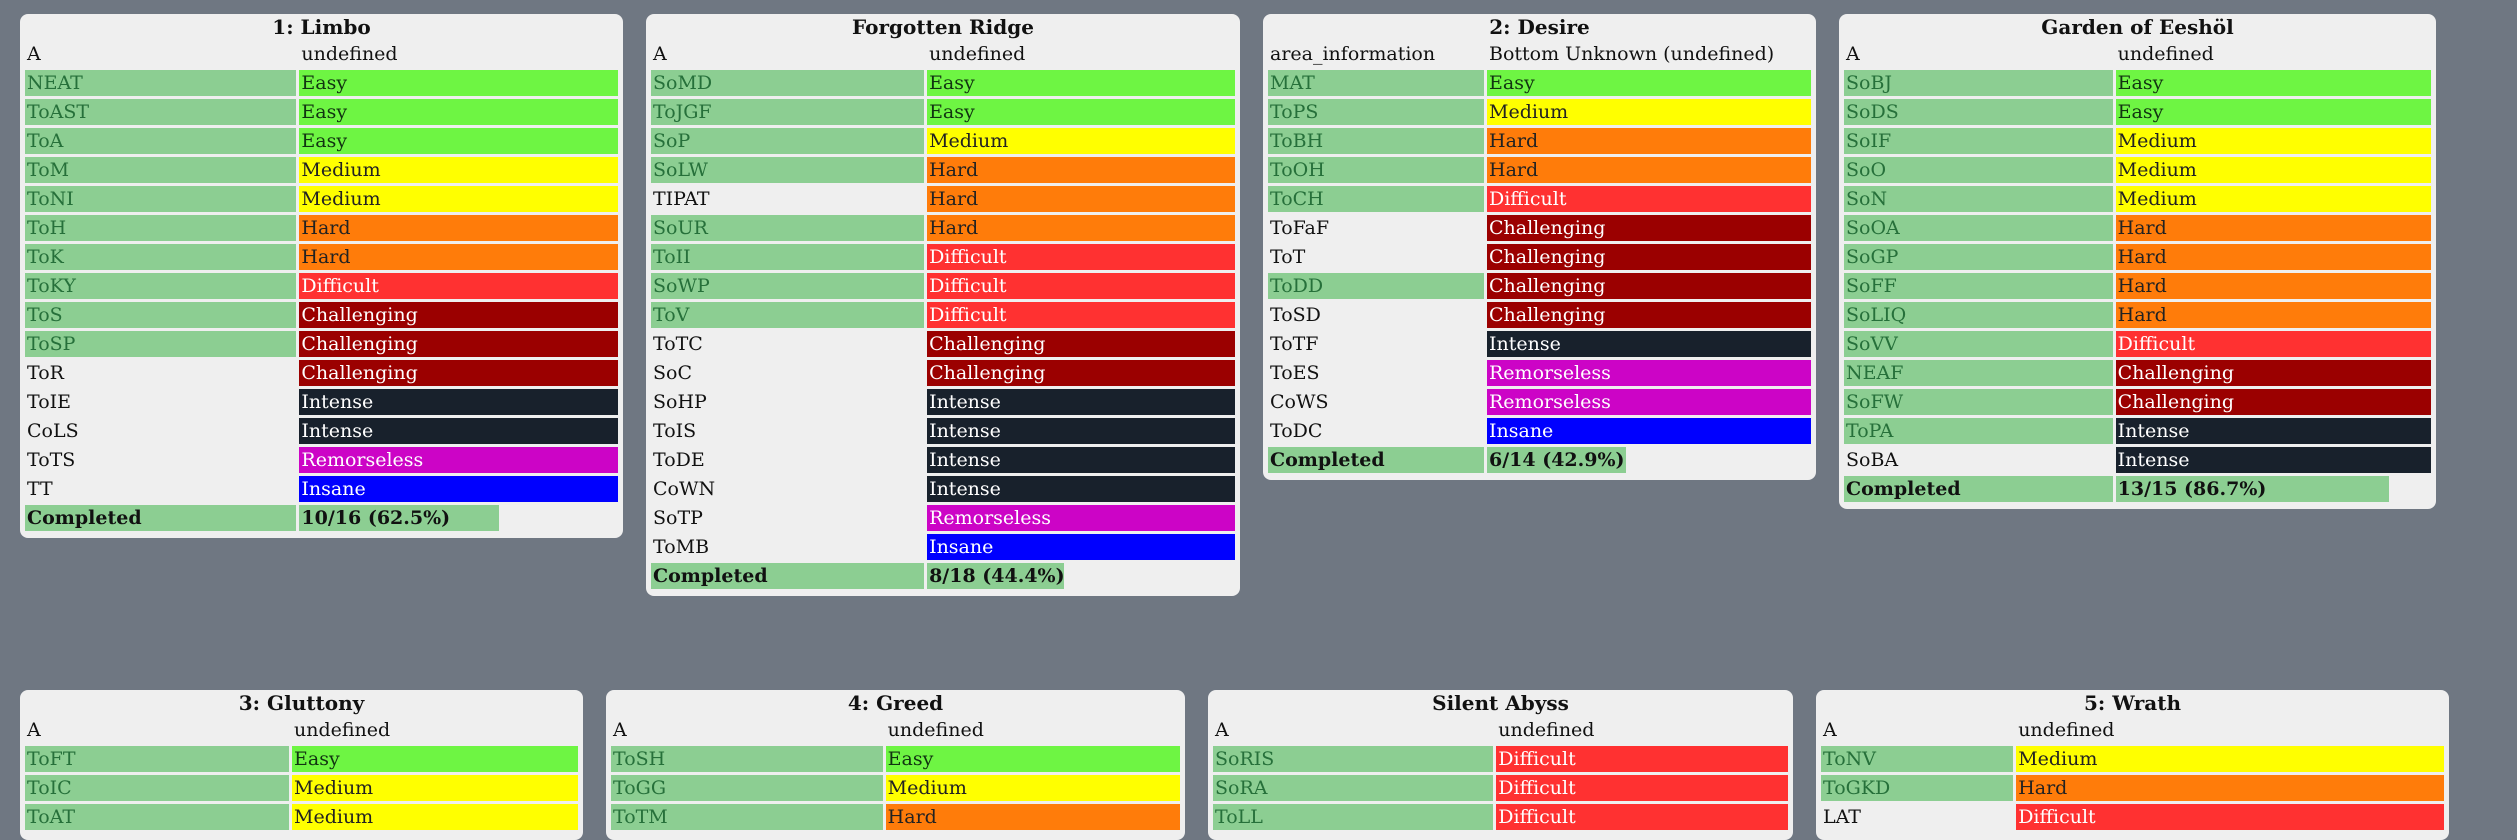 This screenshot has width=2517, height=840. Describe the element at coordinates (301, 703) in the screenshot. I see `panel-title: 3: Gluttony` at that location.